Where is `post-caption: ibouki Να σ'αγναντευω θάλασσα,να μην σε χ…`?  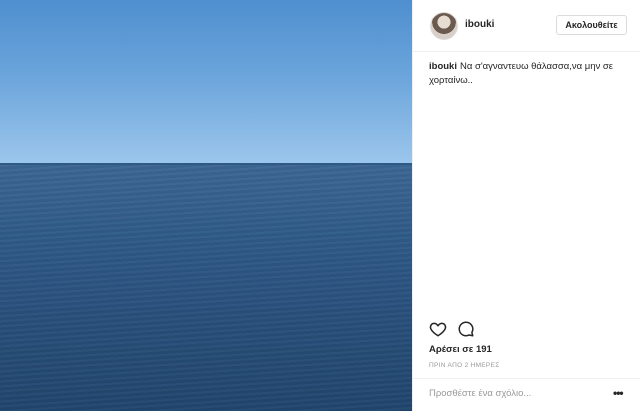
post-caption: ibouki Να σ'αγναντευω θάλασσα,να μην σε χ… is located at coordinates (529, 74).